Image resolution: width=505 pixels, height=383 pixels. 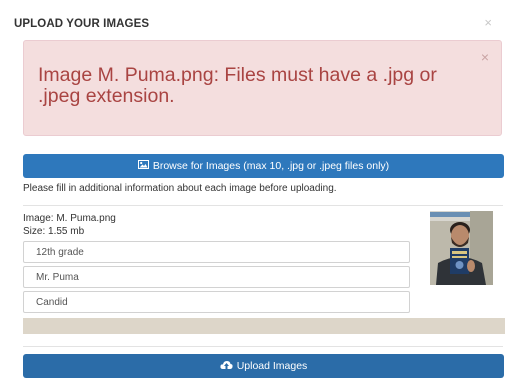 I want to click on modal-title: UPLOAD YOUR IMAGES, so click(x=82, y=24).